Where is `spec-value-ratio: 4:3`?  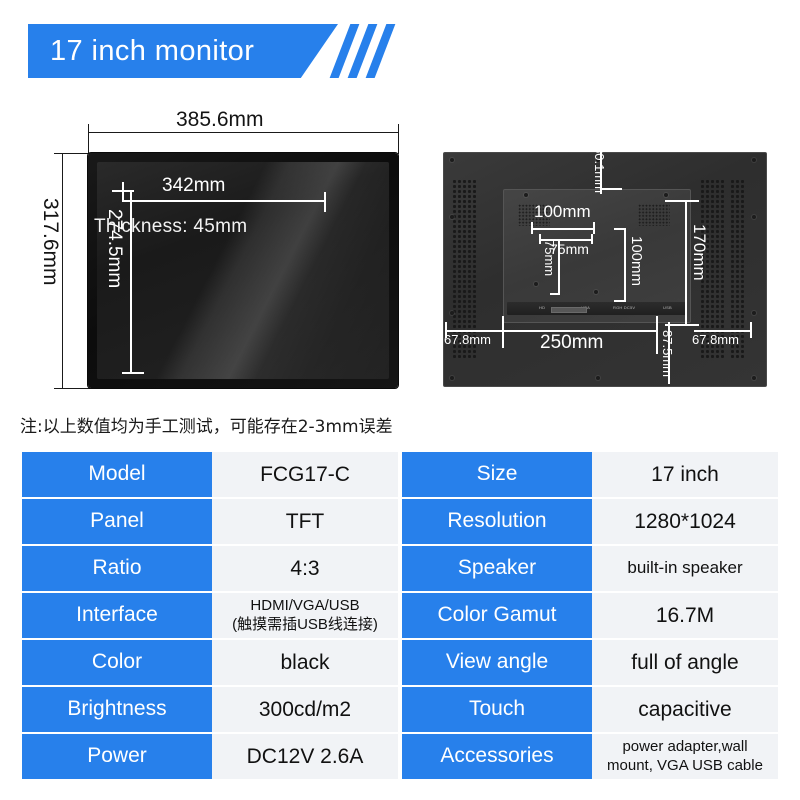 spec-value-ratio: 4:3 is located at coordinates (305, 568).